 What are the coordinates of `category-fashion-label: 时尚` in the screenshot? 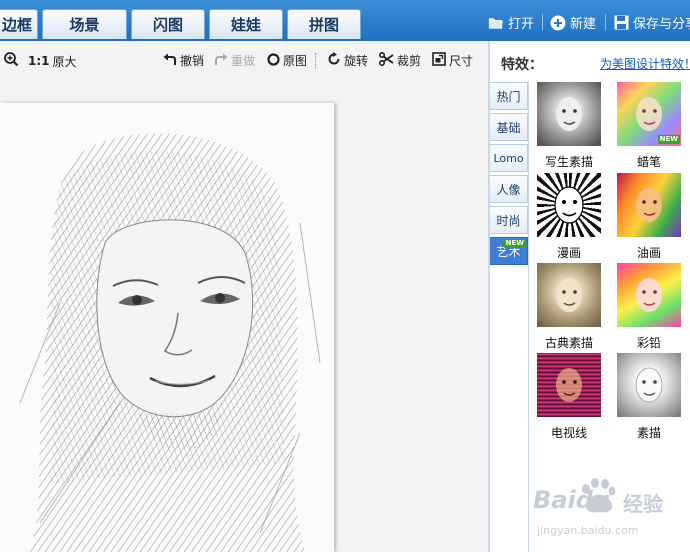 It's located at (508, 220).